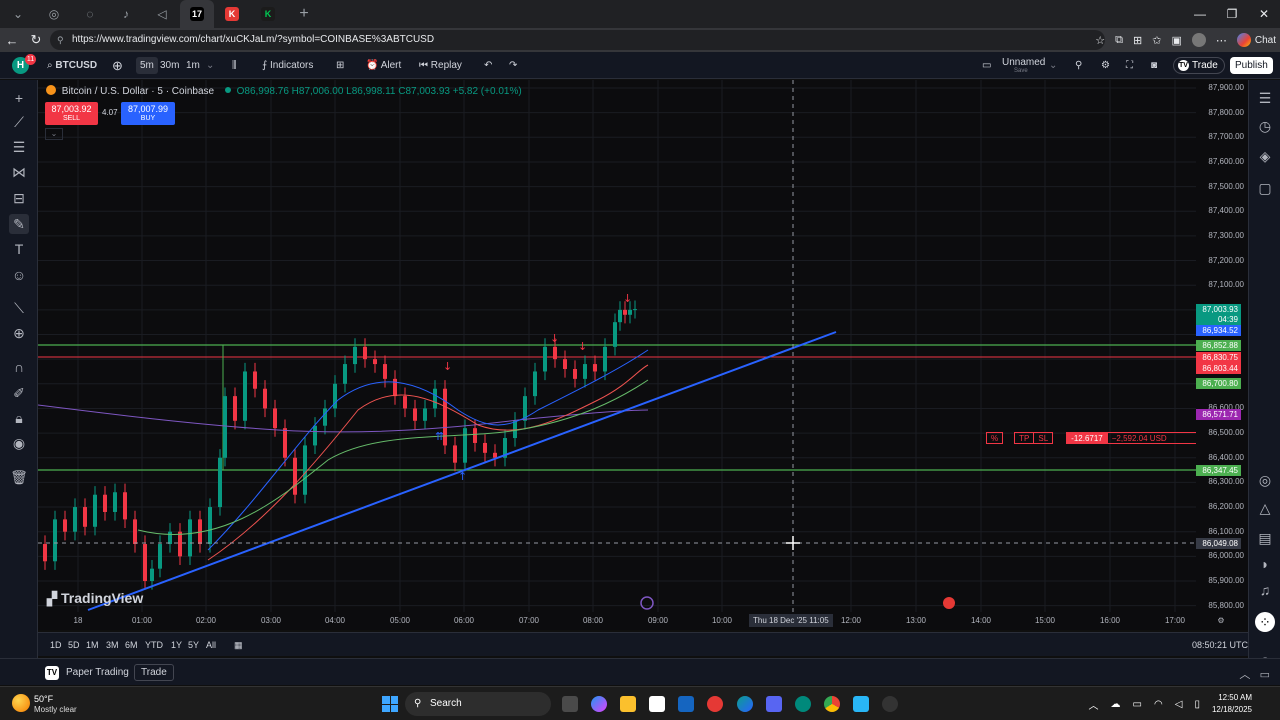 This screenshot has height=720, width=1280. What do you see at coordinates (193, 645) in the screenshot?
I see `range-button: 5Y` at bounding box center [193, 645].